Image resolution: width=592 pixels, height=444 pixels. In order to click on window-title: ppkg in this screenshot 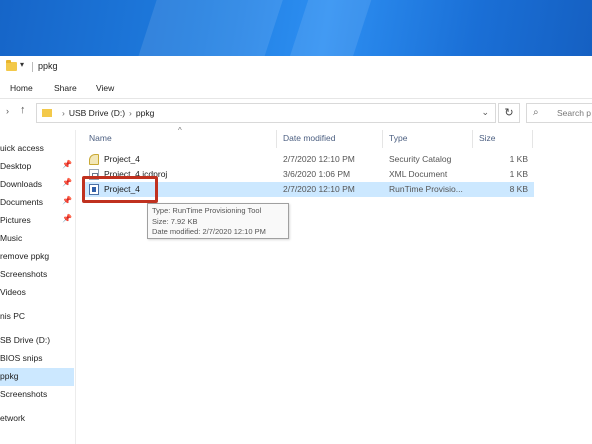, I will do `click(48, 66)`.